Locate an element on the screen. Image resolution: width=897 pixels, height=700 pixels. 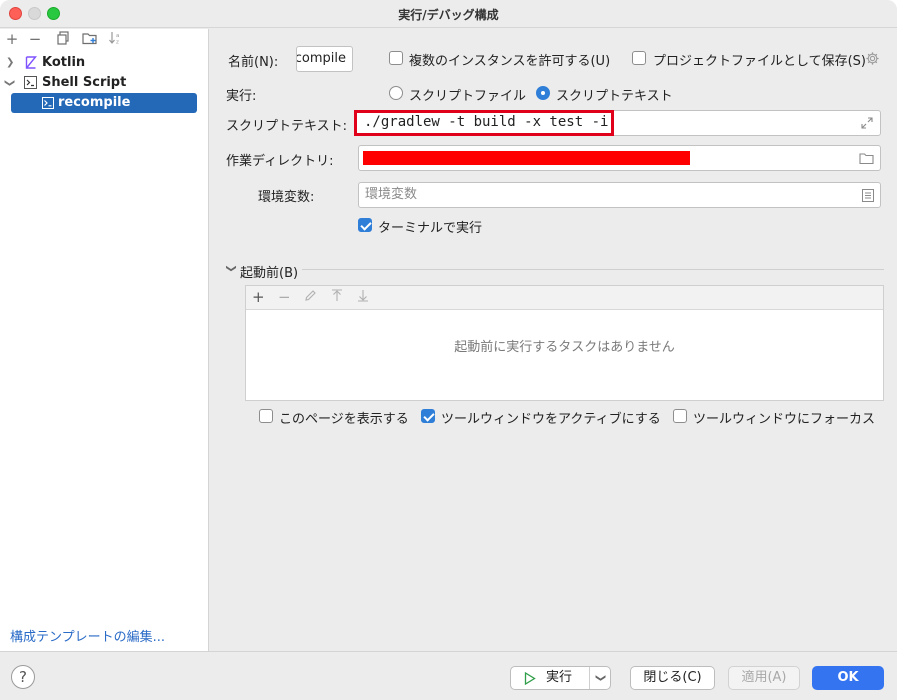
name-field: compile is located at coordinates (324, 59).